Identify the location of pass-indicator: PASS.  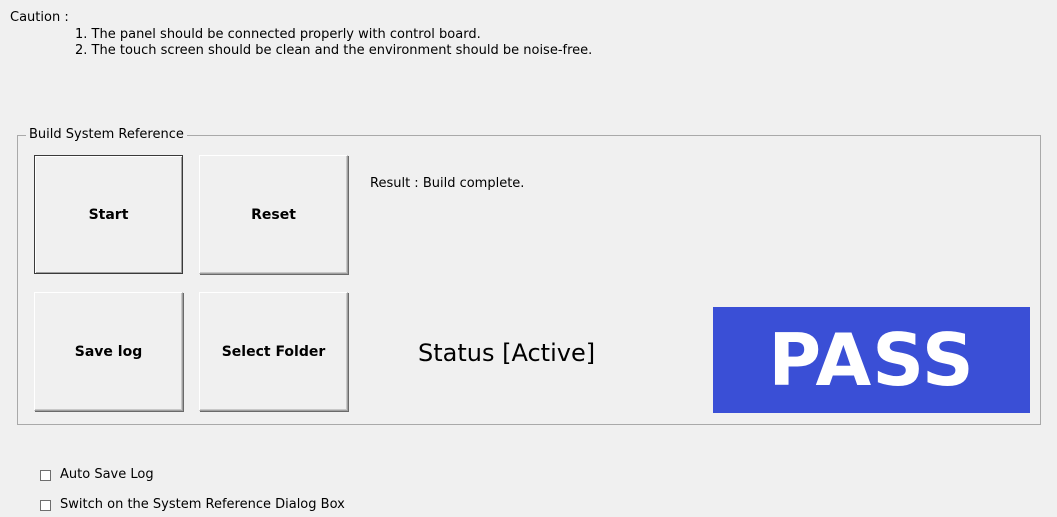
(871, 360).